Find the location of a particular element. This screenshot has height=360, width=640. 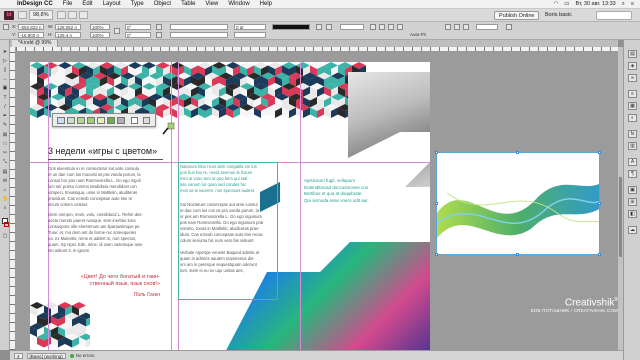

panel-menu-icon is located at coordinates (509, 27).